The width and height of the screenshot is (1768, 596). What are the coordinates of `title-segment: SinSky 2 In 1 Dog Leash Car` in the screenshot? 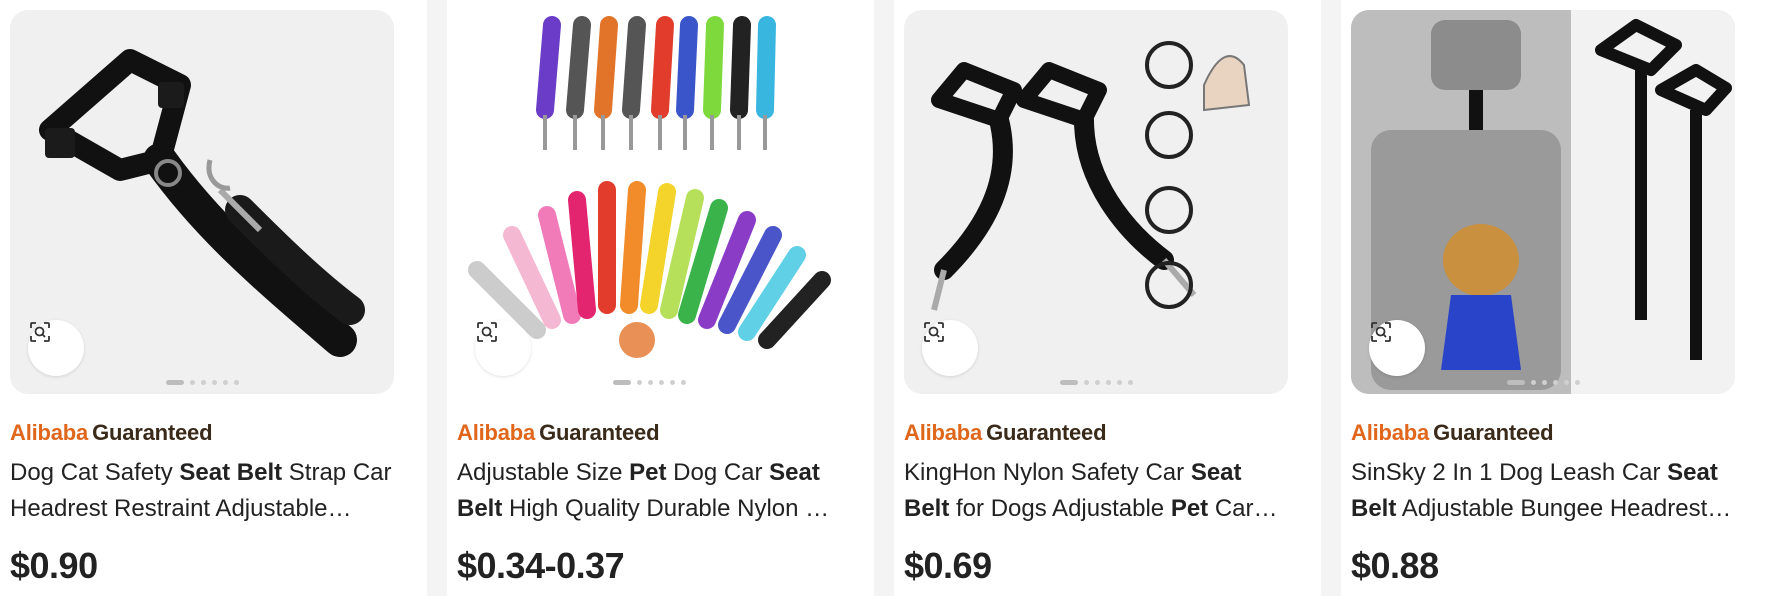 It's located at (1509, 472).